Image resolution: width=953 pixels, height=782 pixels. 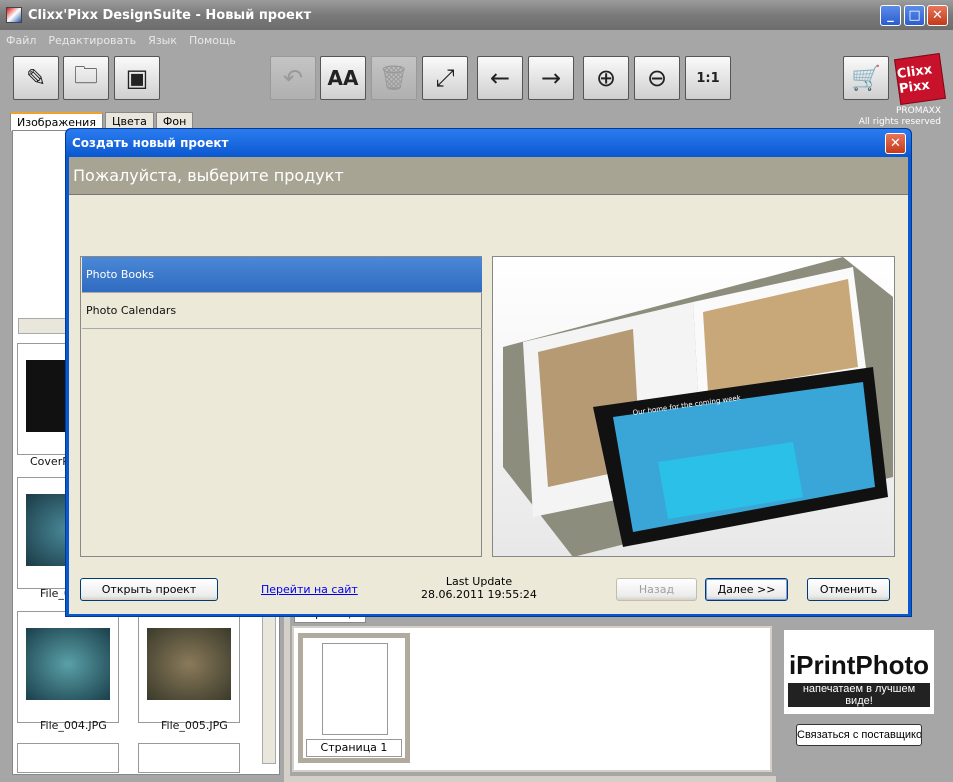 I want to click on visit-site-link: Перейти на сайт, so click(x=309, y=589).